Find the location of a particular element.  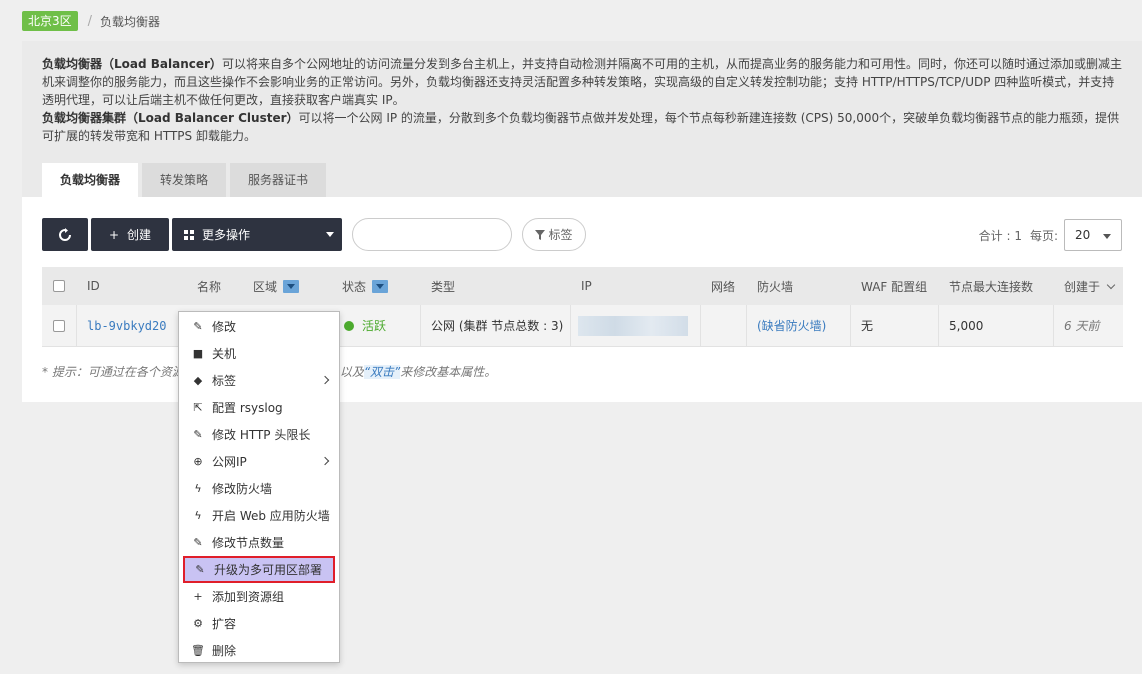

menu-item-upgrade-multi-az: ✎ 升级为多可用区部署 is located at coordinates (259, 569).